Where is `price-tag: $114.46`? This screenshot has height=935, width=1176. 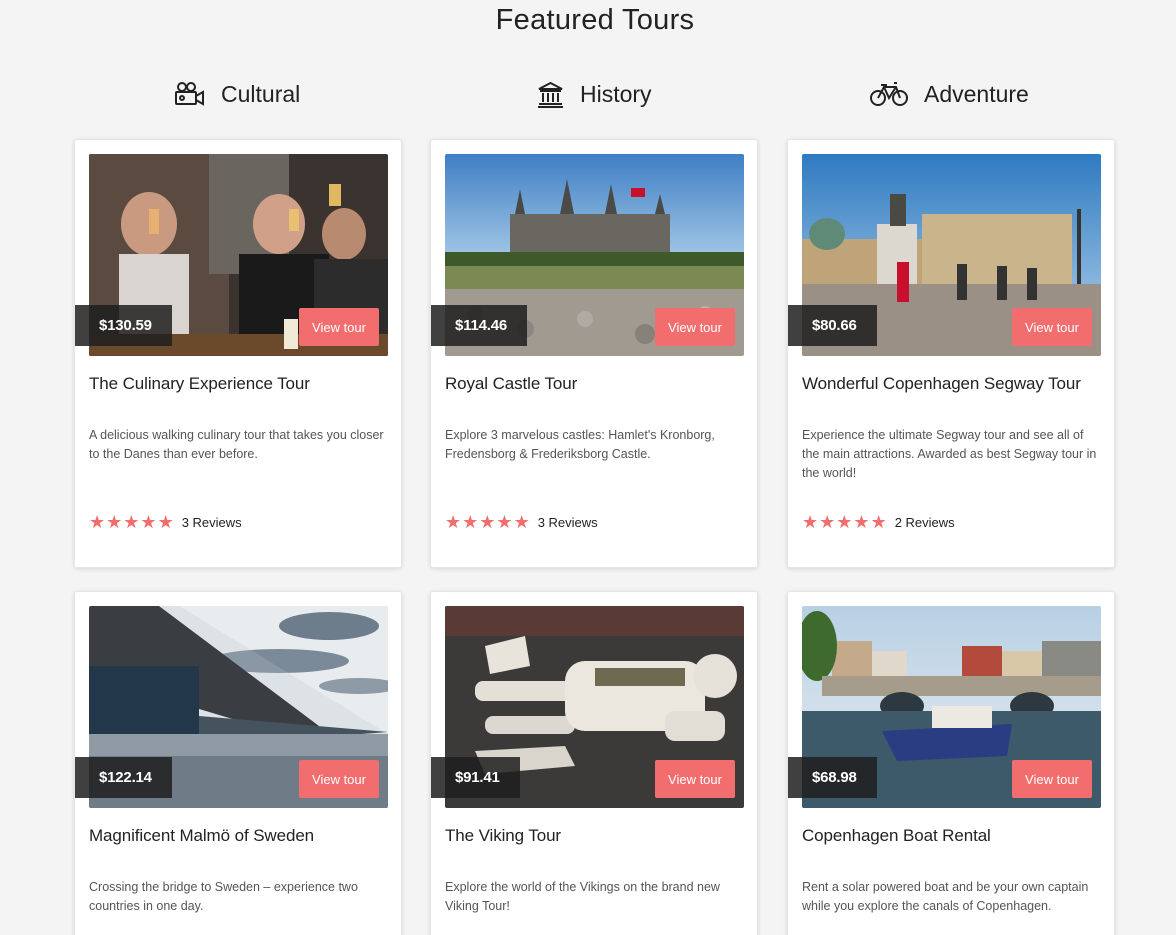
price-tag: $114.46 is located at coordinates (479, 325).